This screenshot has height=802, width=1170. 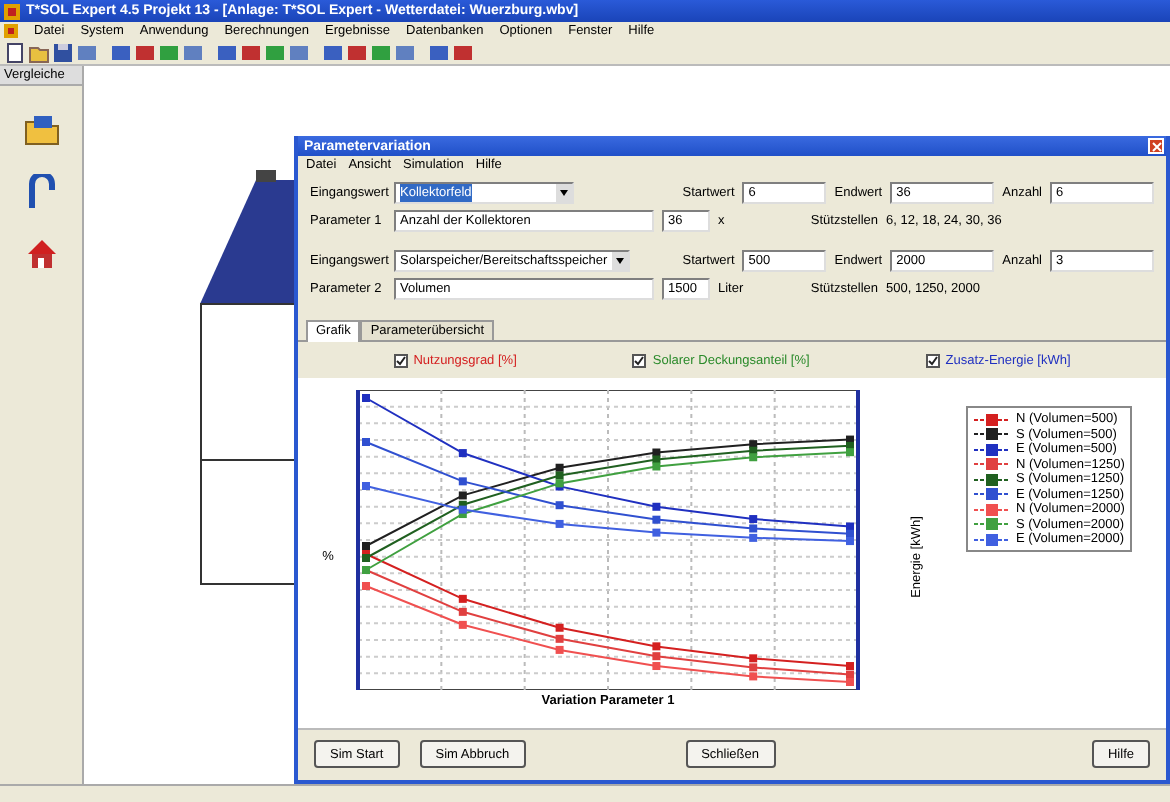 What do you see at coordinates (41, 192) in the screenshot?
I see `hook-icon` at bounding box center [41, 192].